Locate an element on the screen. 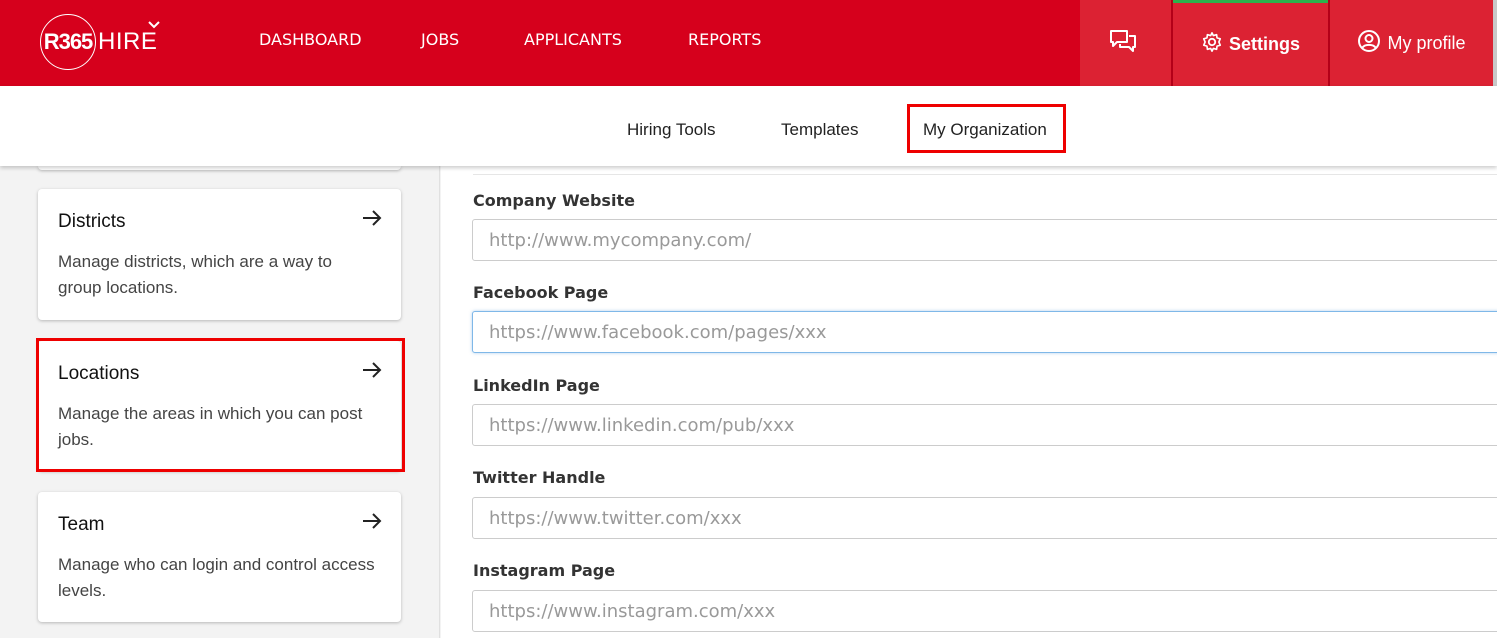 The image size is (1497, 638). nav-applicants: APPLICANTS is located at coordinates (573, 39).